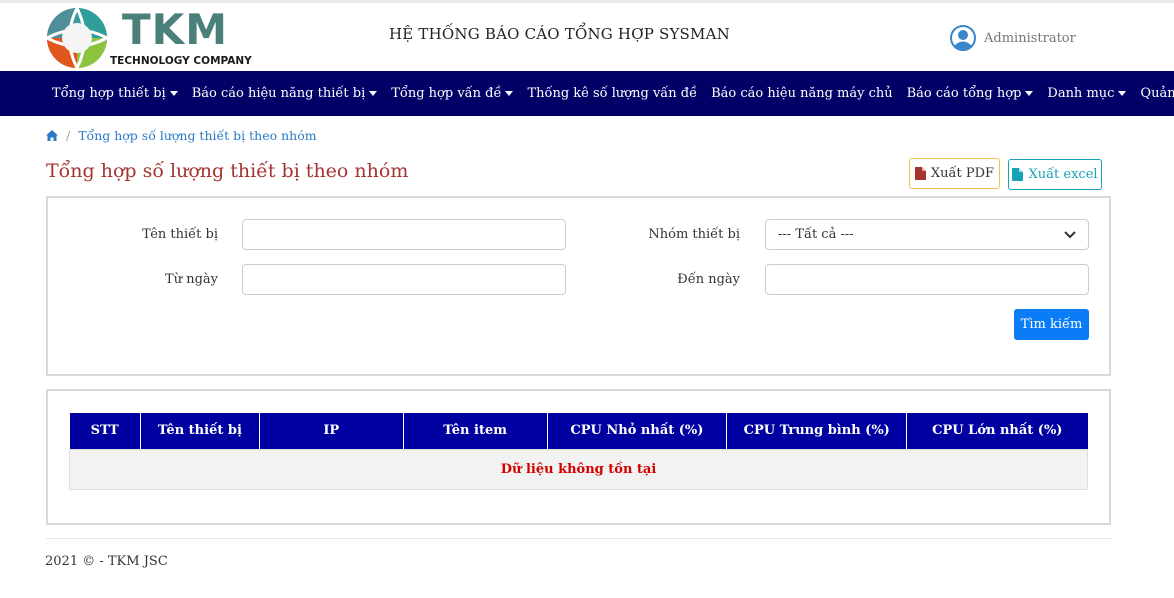  I want to click on empty-message: Dữ liệu không tồn tại, so click(578, 469).